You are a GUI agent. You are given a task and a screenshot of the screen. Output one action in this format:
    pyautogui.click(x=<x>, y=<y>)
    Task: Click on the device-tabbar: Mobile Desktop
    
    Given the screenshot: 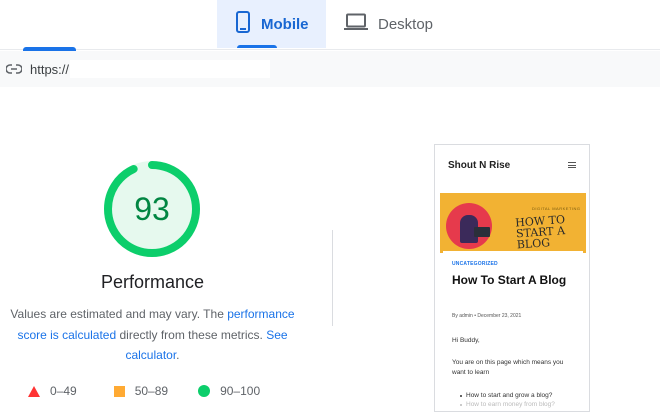 What is the action you would take?
    pyautogui.click(x=330, y=25)
    